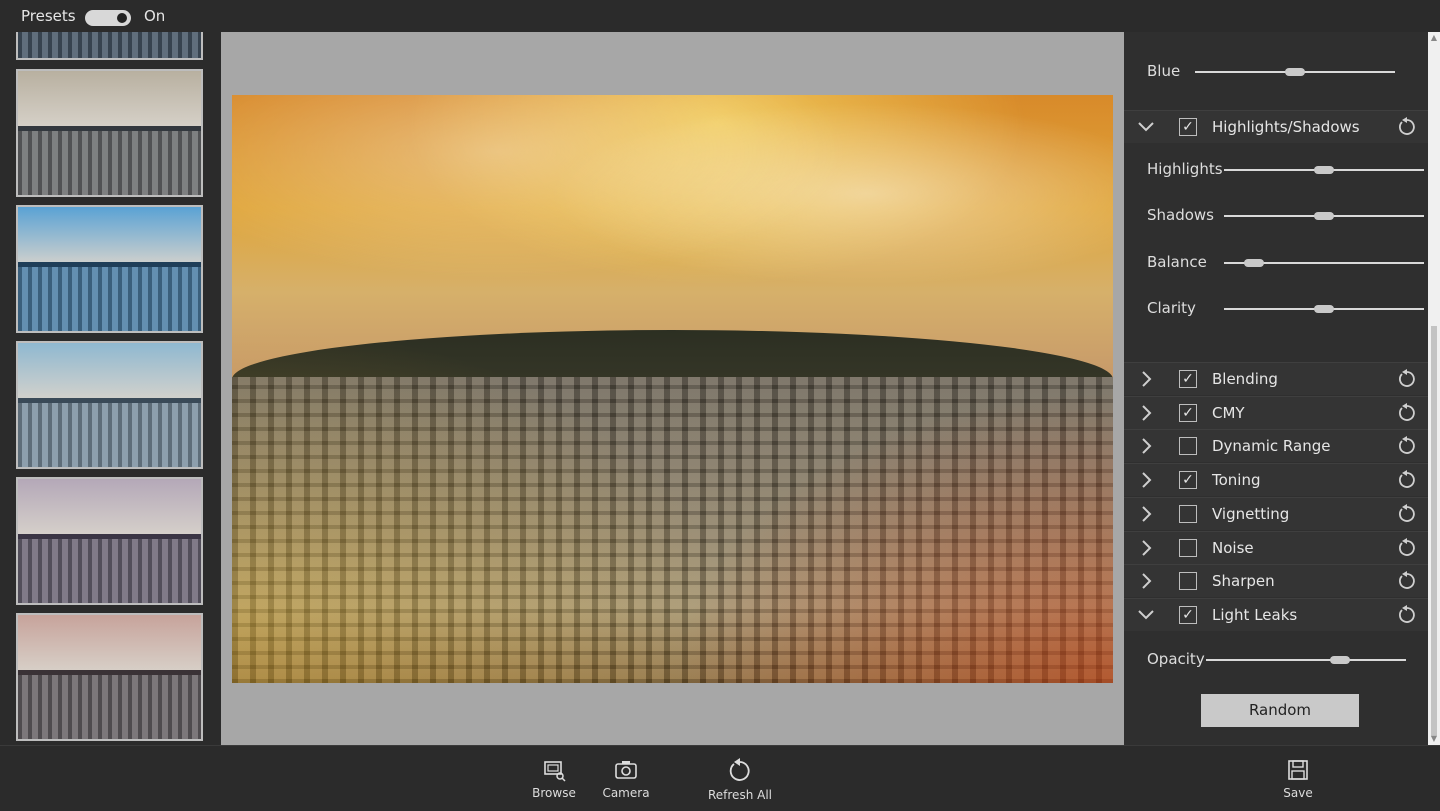  What do you see at coordinates (1276, 308) in the screenshot?
I see `clarity-slider-row: Clarity` at bounding box center [1276, 308].